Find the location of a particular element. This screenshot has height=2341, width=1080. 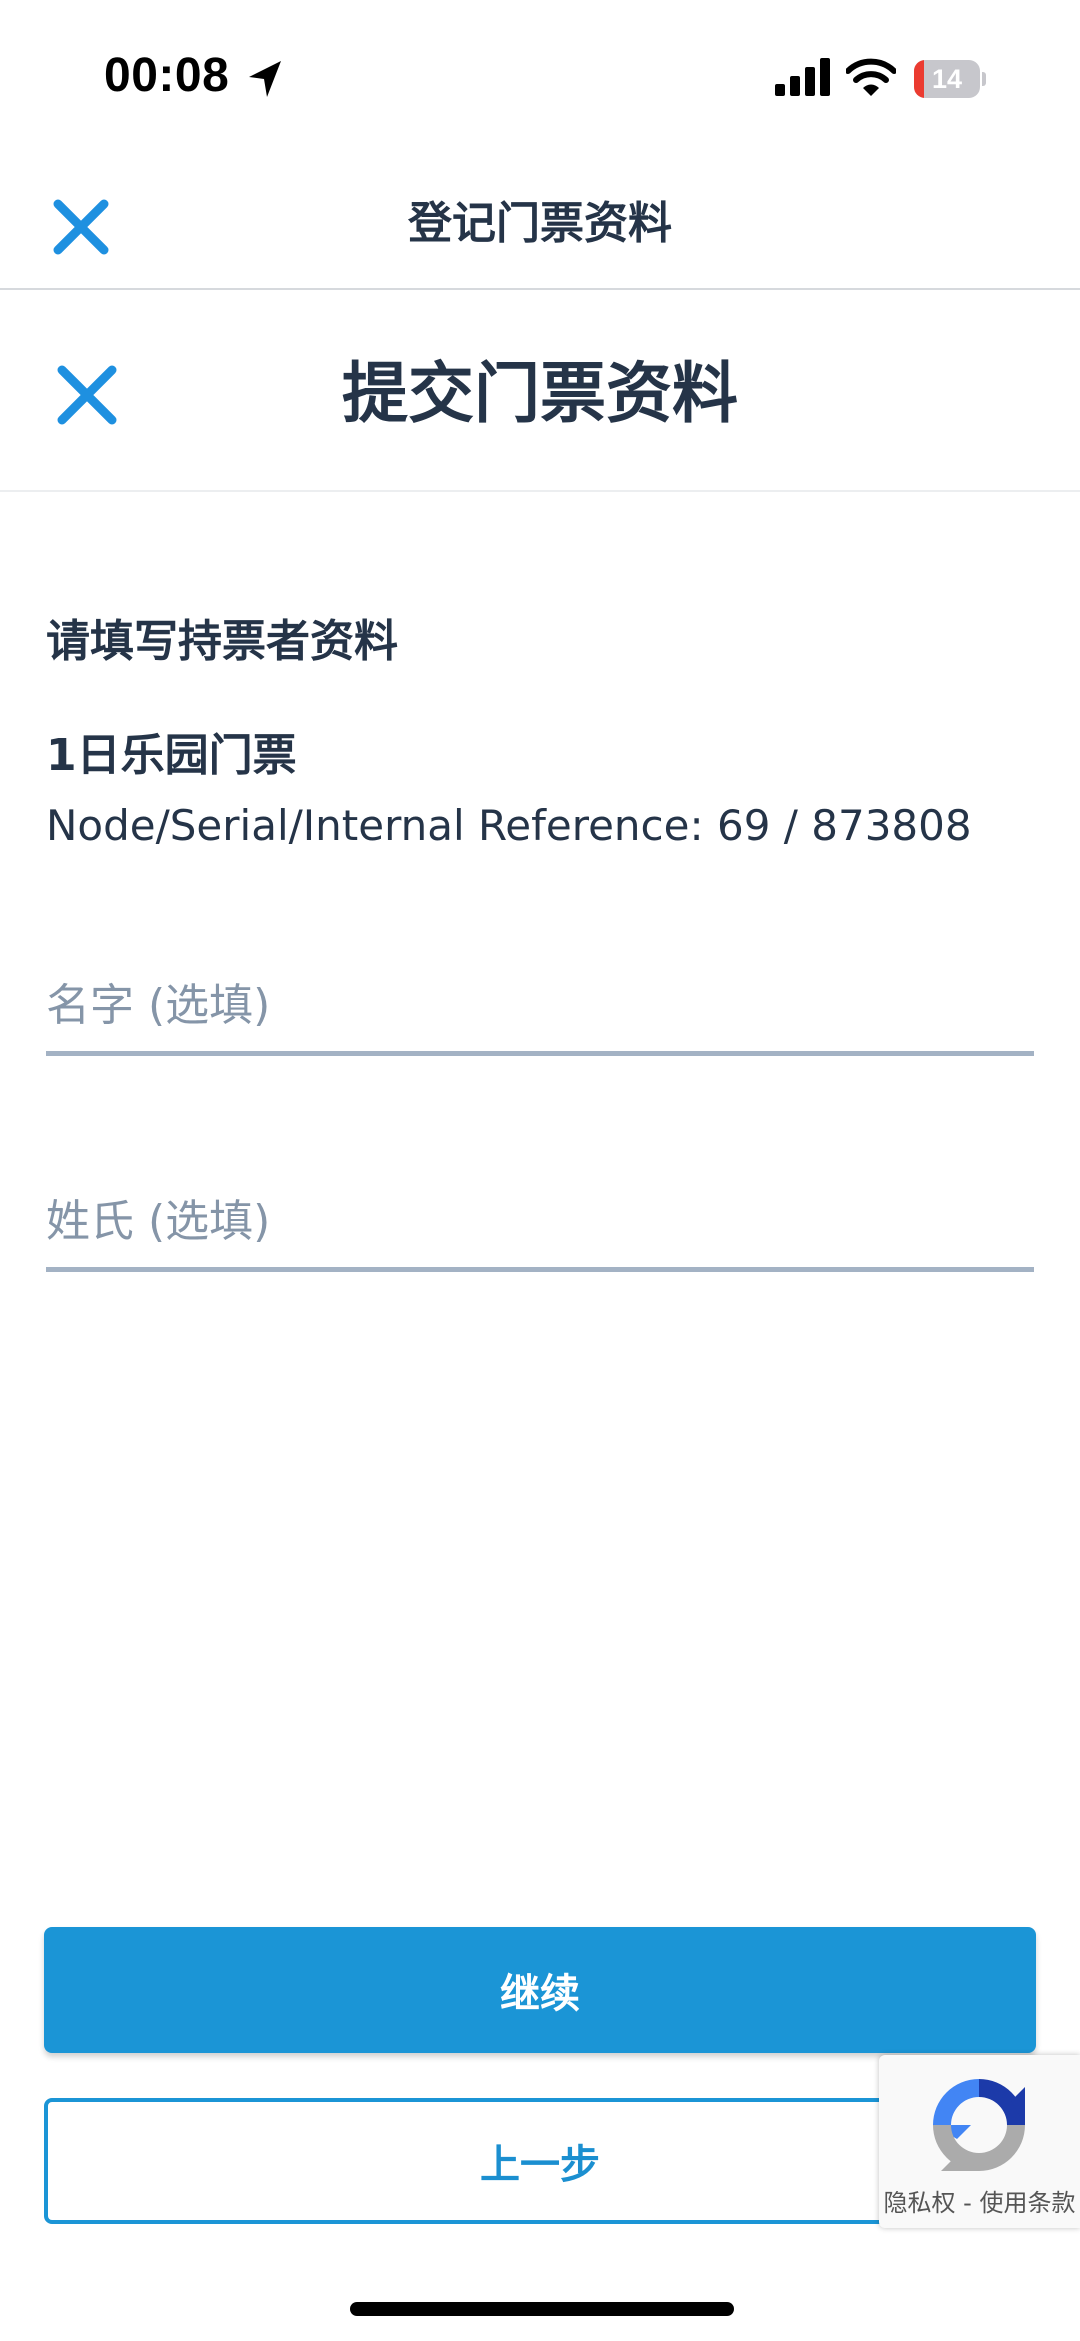

ticket-name: 1日乐园门票 is located at coordinates (171, 755).